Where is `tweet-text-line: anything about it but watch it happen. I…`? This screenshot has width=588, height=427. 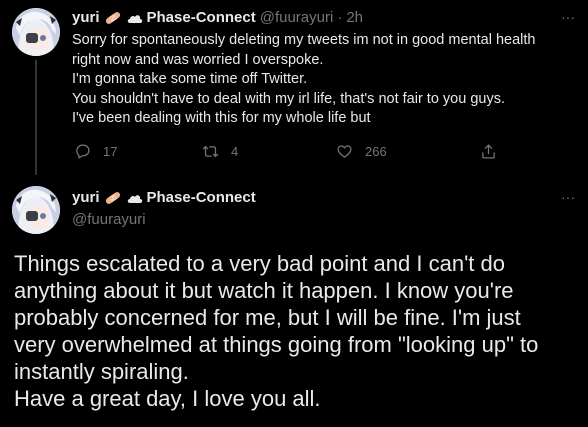 tweet-text-line: anything about it but watch it happen. I… is located at coordinates (264, 290).